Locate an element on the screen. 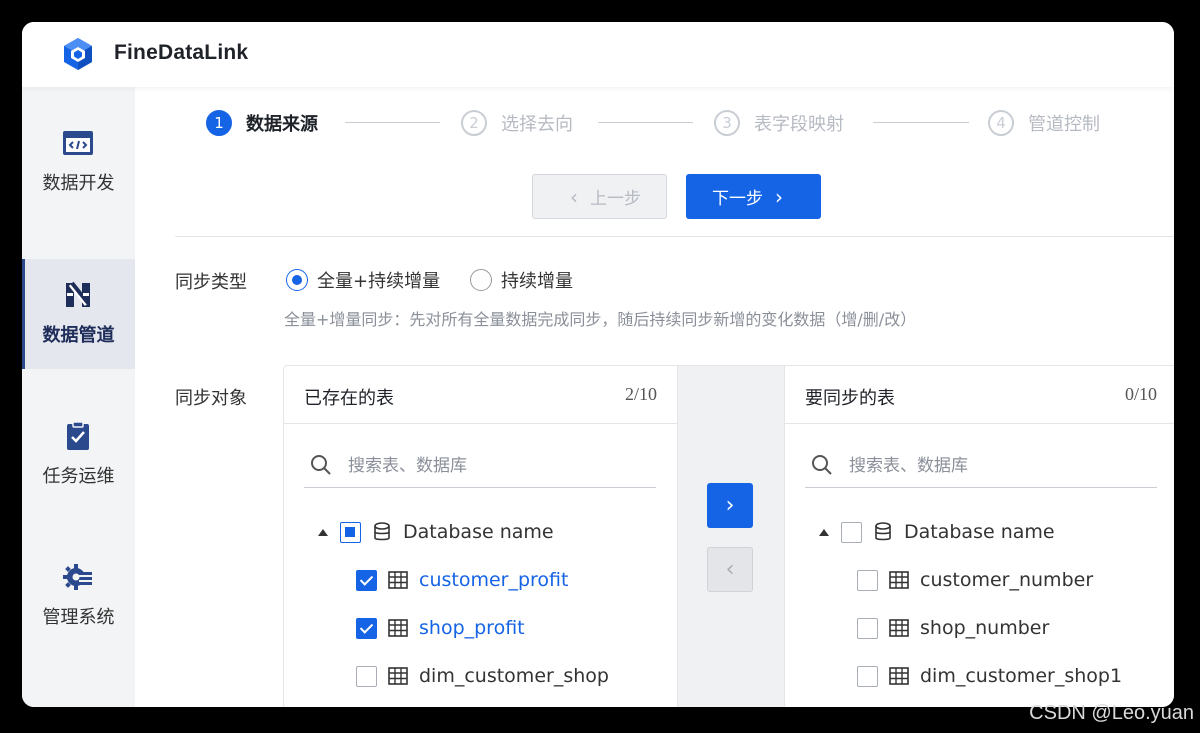 This screenshot has height=733, width=1200. panel-count: 0/10 is located at coordinates (1140, 394).